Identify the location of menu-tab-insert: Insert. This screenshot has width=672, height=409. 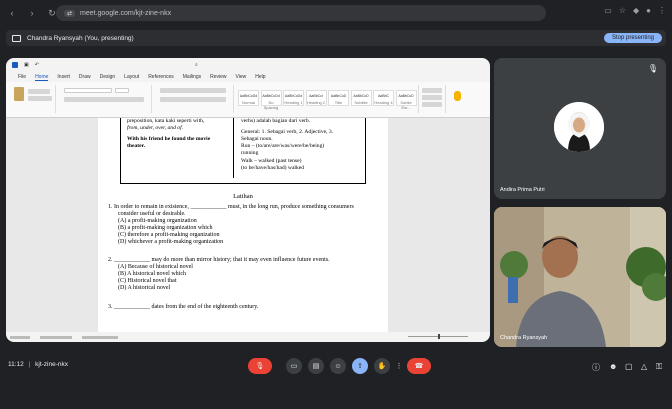
(63, 77).